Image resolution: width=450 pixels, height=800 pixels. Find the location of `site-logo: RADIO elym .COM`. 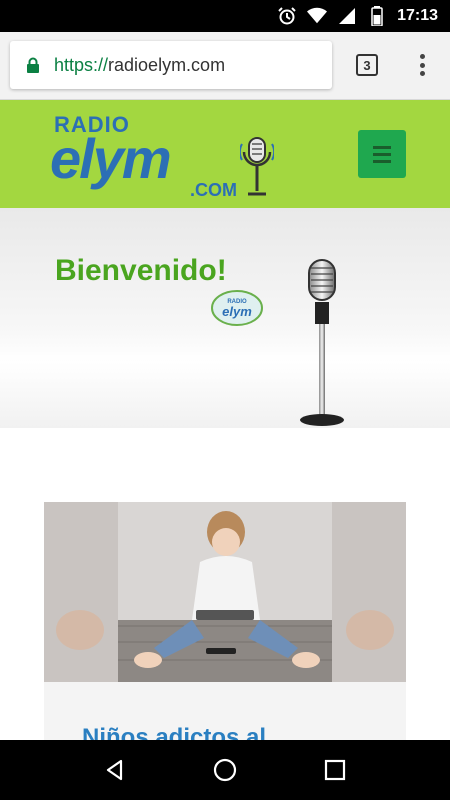

site-logo: RADIO elym .COM is located at coordinates (165, 156).